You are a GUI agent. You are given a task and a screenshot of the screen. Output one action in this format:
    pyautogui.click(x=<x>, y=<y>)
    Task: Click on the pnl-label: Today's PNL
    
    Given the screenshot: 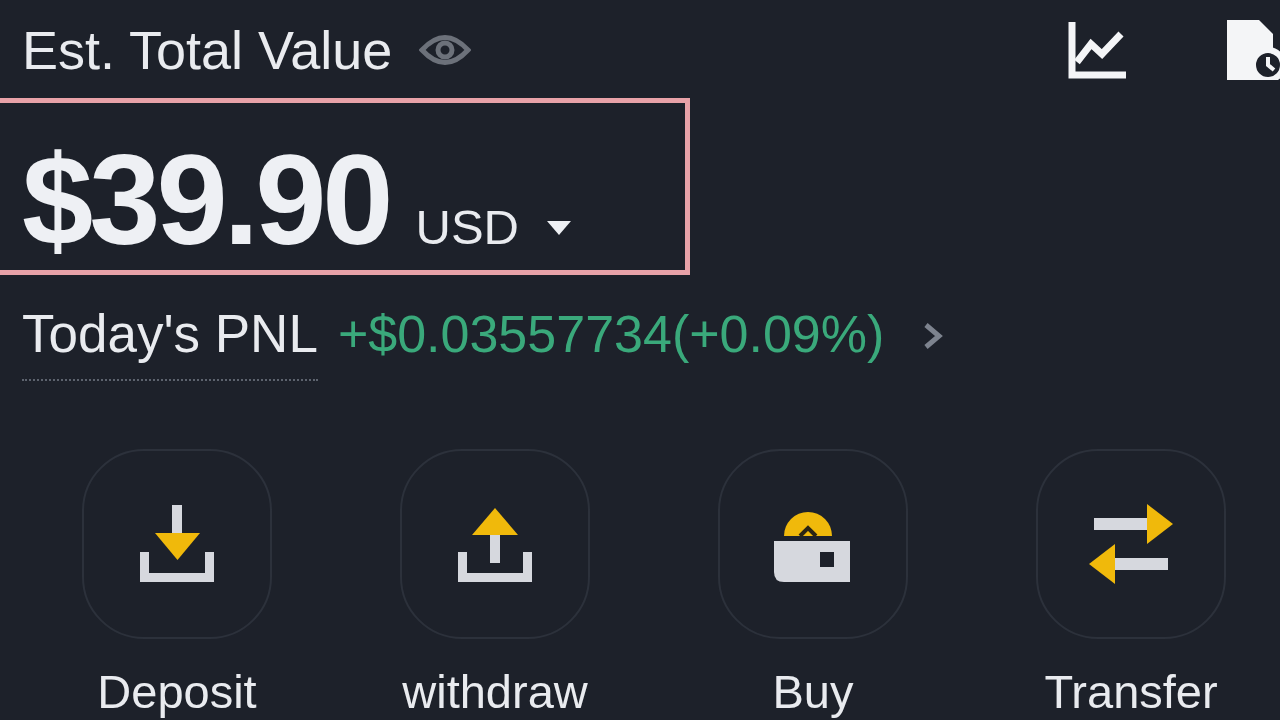 What is the action you would take?
    pyautogui.click(x=170, y=342)
    